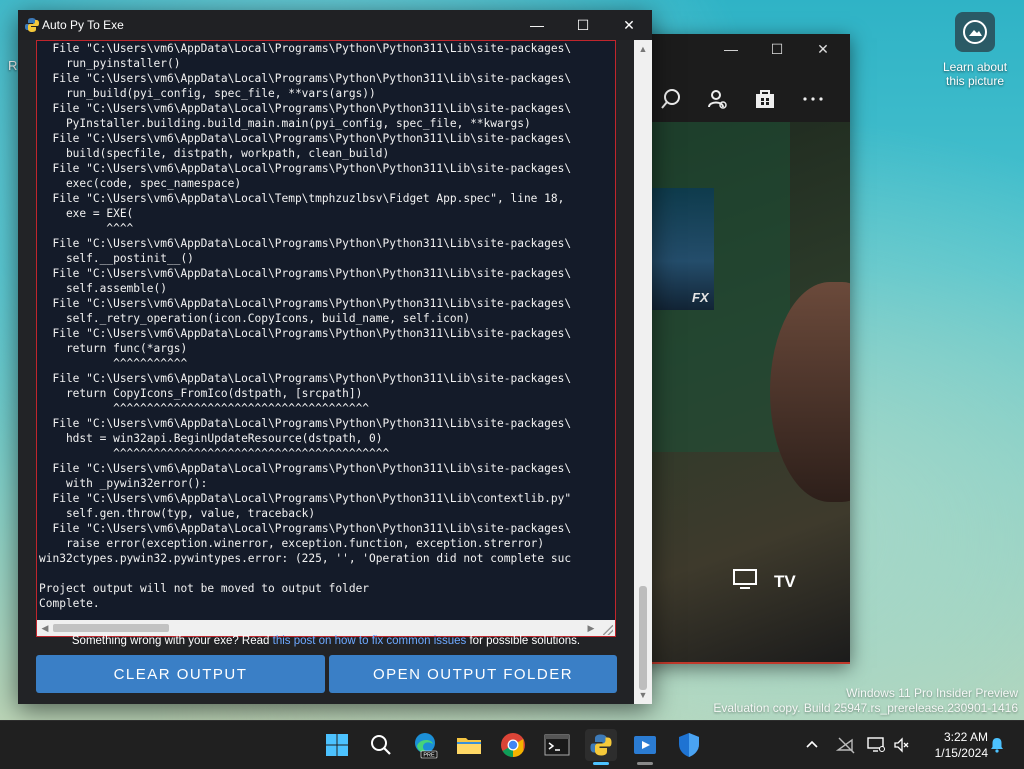 The height and width of the screenshot is (769, 1024). Describe the element at coordinates (745, 581) in the screenshot. I see `tv-monitor-icon` at that location.